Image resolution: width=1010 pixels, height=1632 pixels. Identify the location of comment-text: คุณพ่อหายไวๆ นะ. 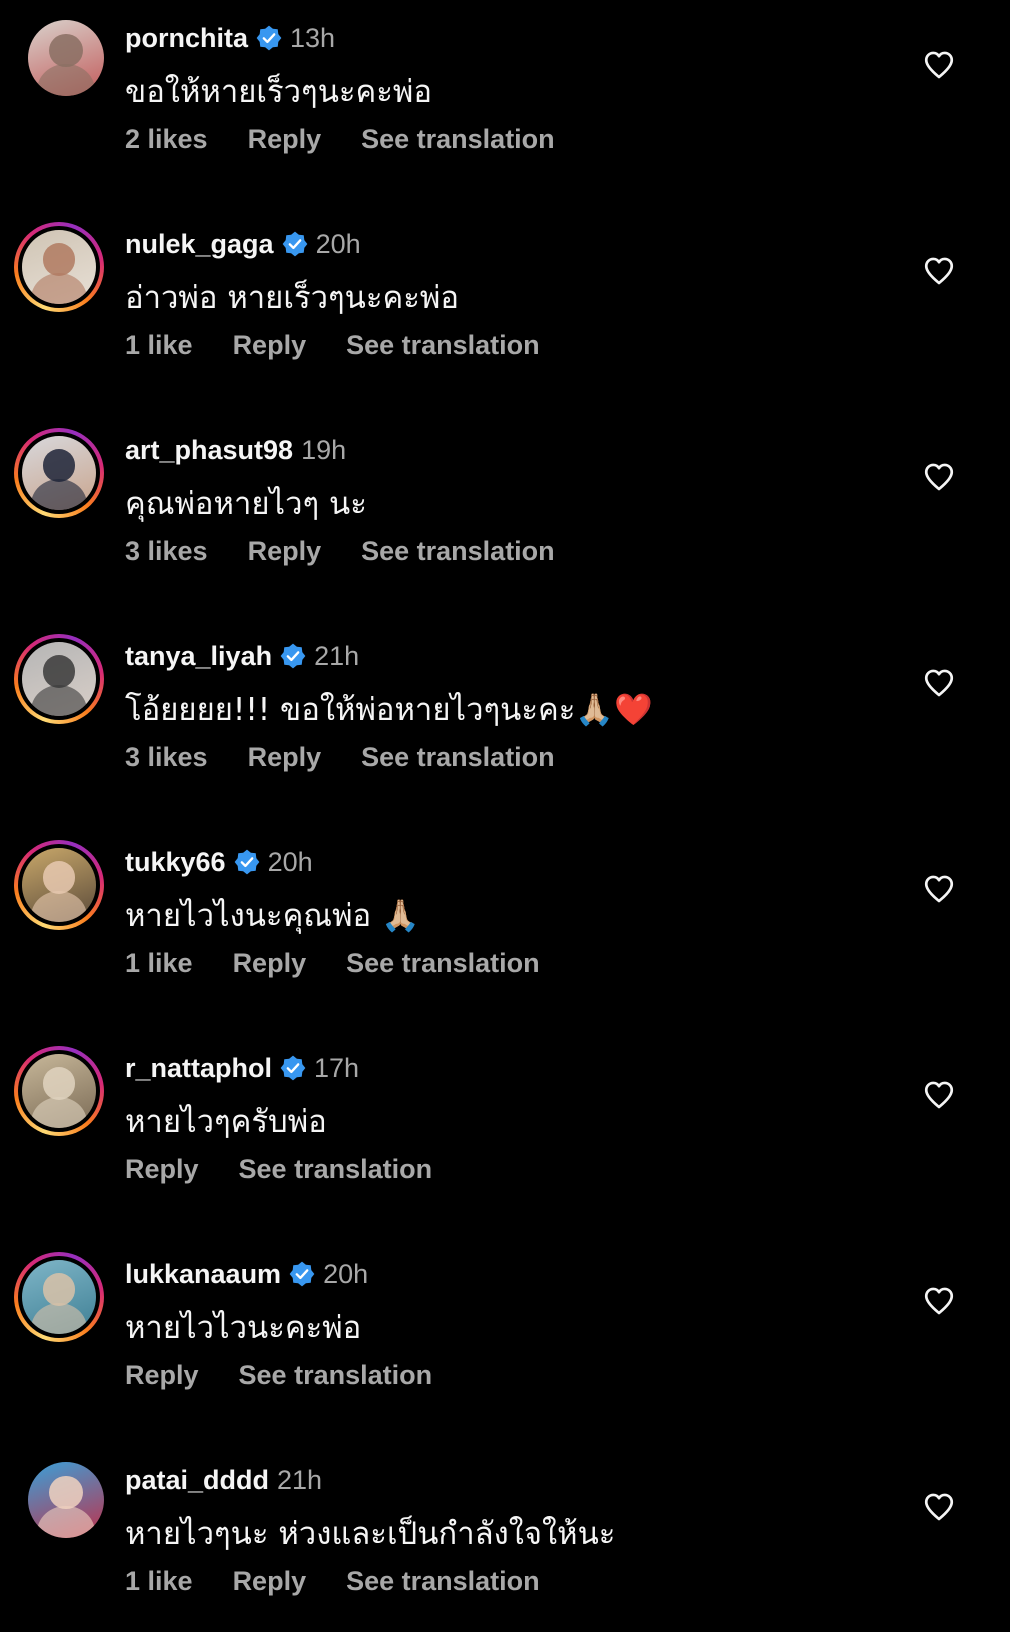
(246, 504).